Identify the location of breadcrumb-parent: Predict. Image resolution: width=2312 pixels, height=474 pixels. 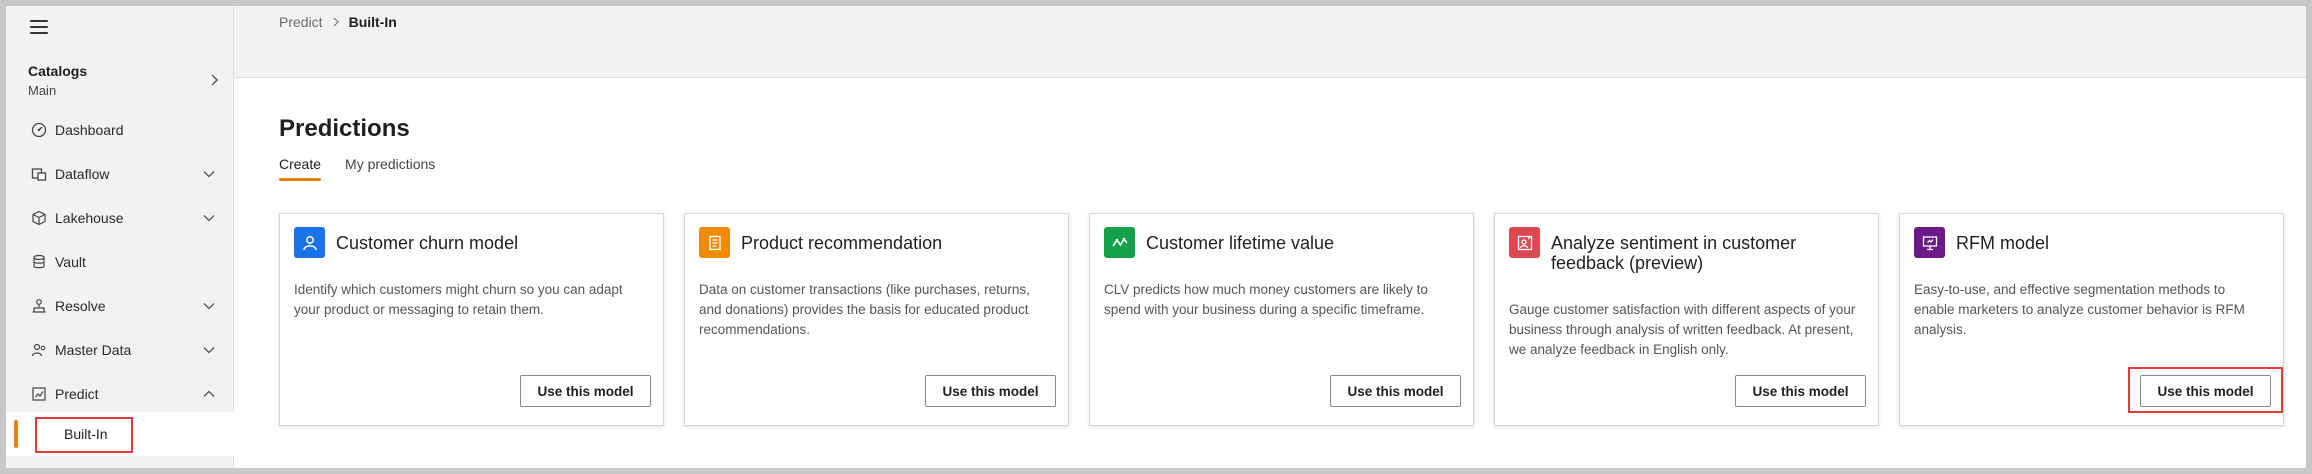
(301, 22).